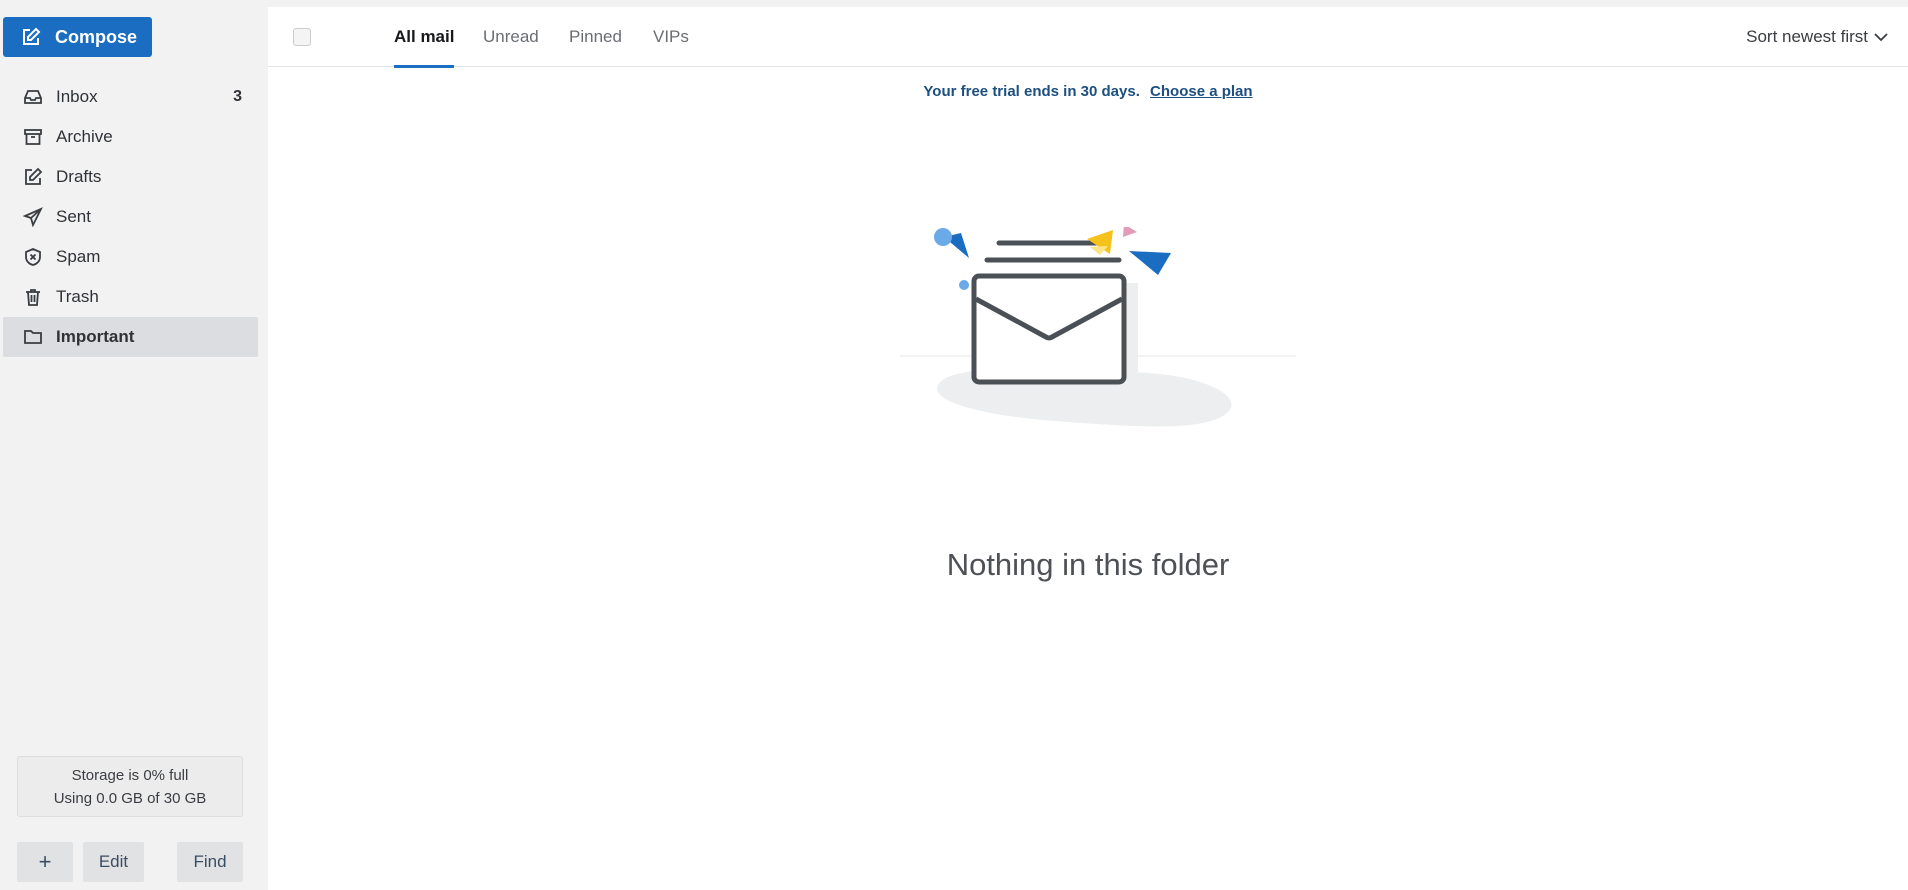 This screenshot has width=1908, height=890. I want to click on unread-count-badge: 3, so click(237, 96).